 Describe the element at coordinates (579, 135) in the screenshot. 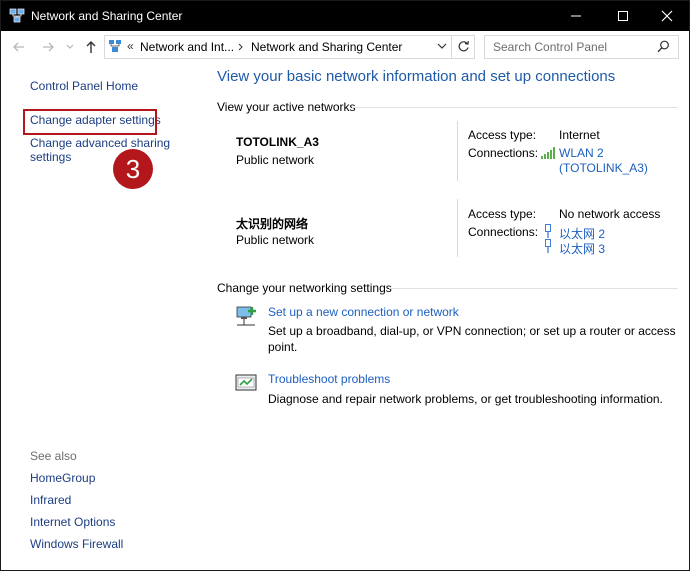

I see `access-type-value: Internet` at that location.